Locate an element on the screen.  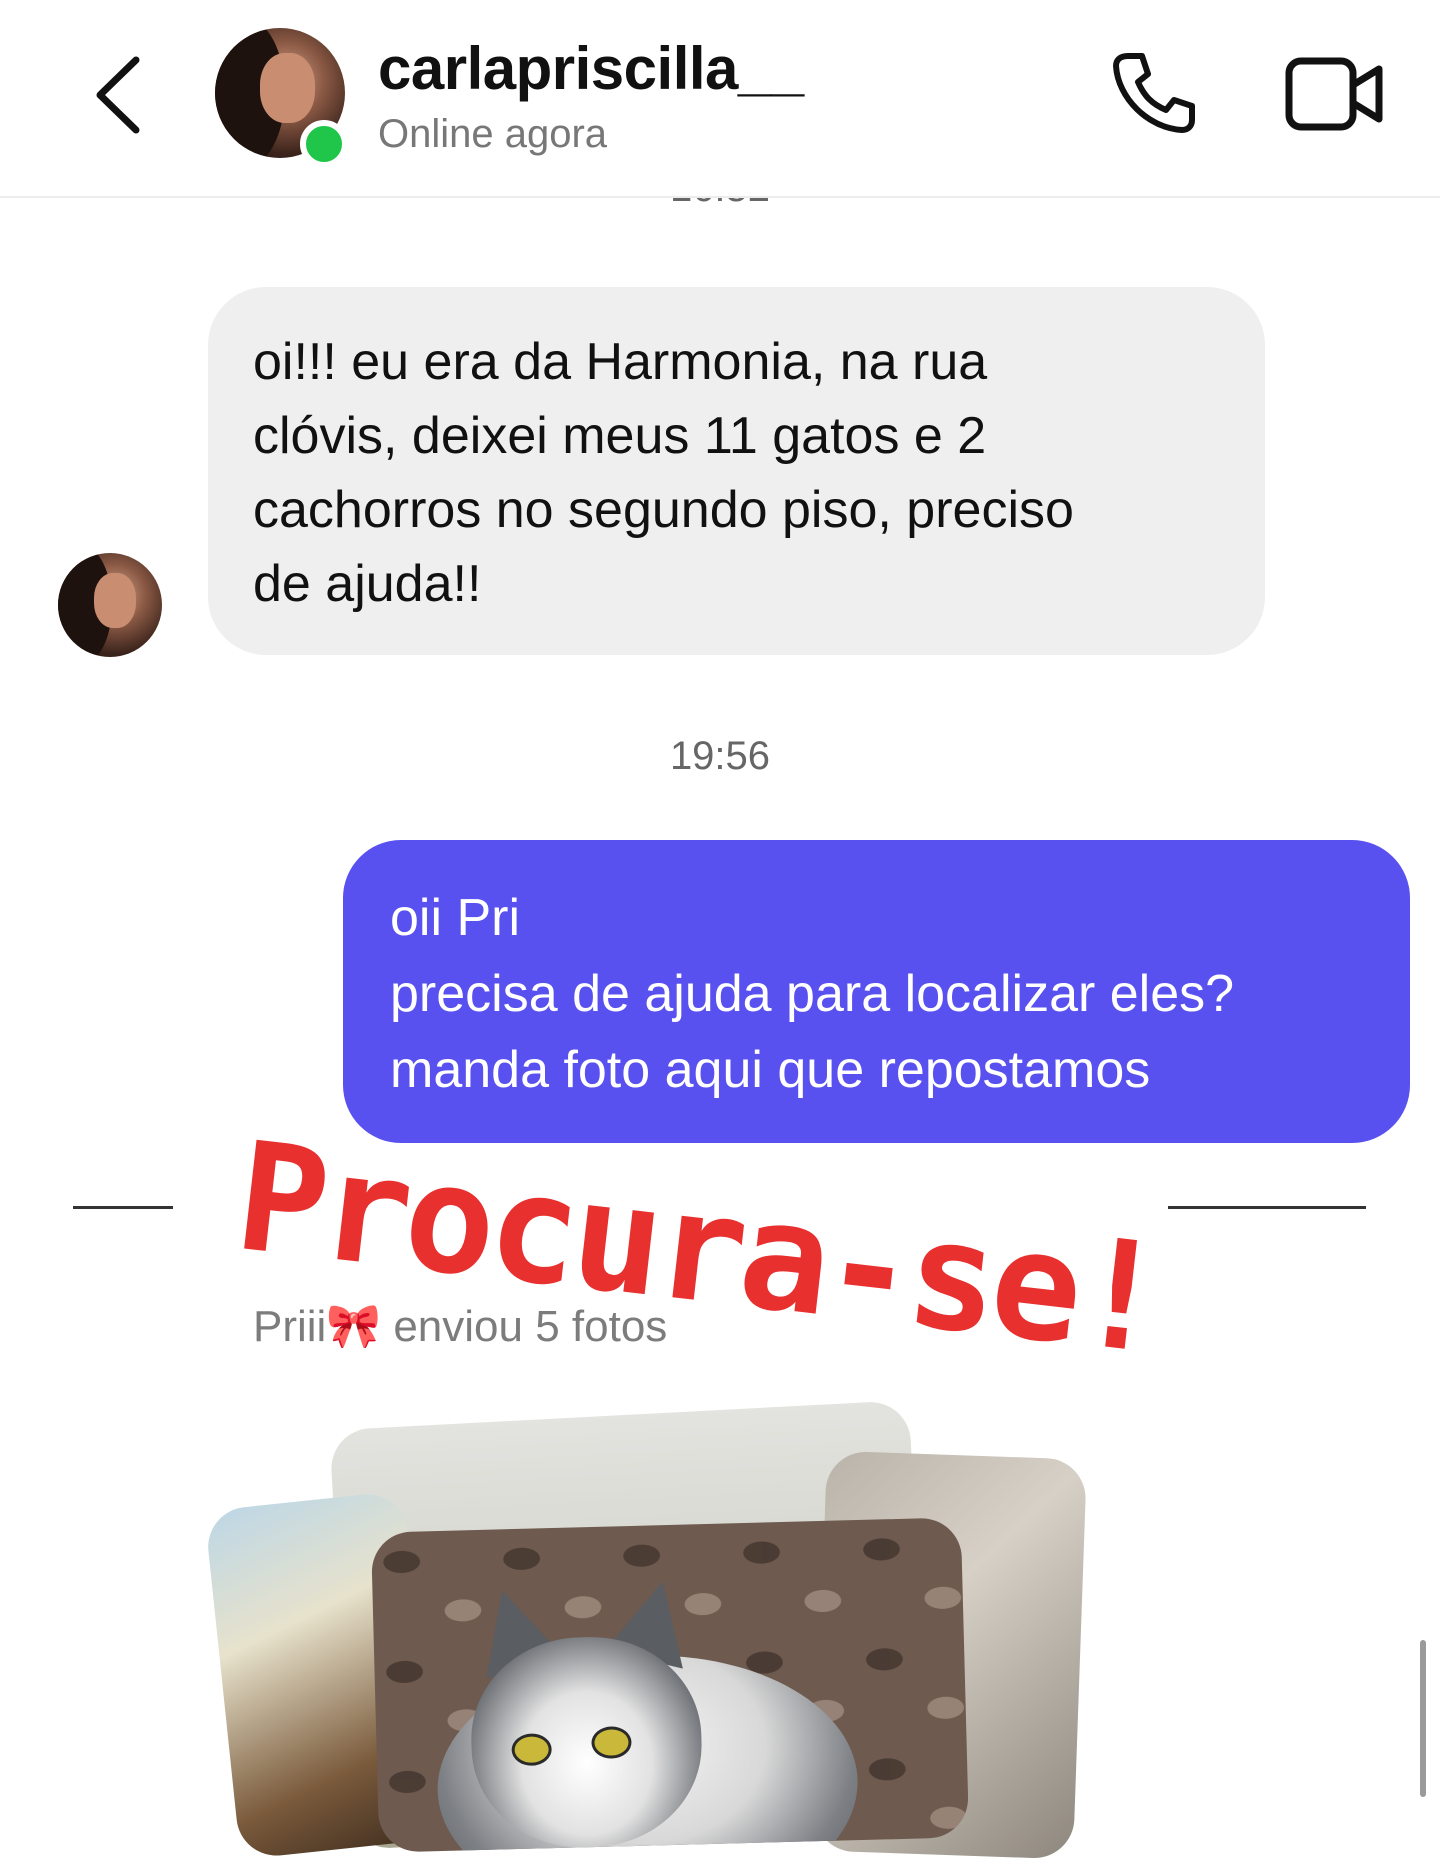
chat-username: carlapriscilla__ is located at coordinates (591, 68).